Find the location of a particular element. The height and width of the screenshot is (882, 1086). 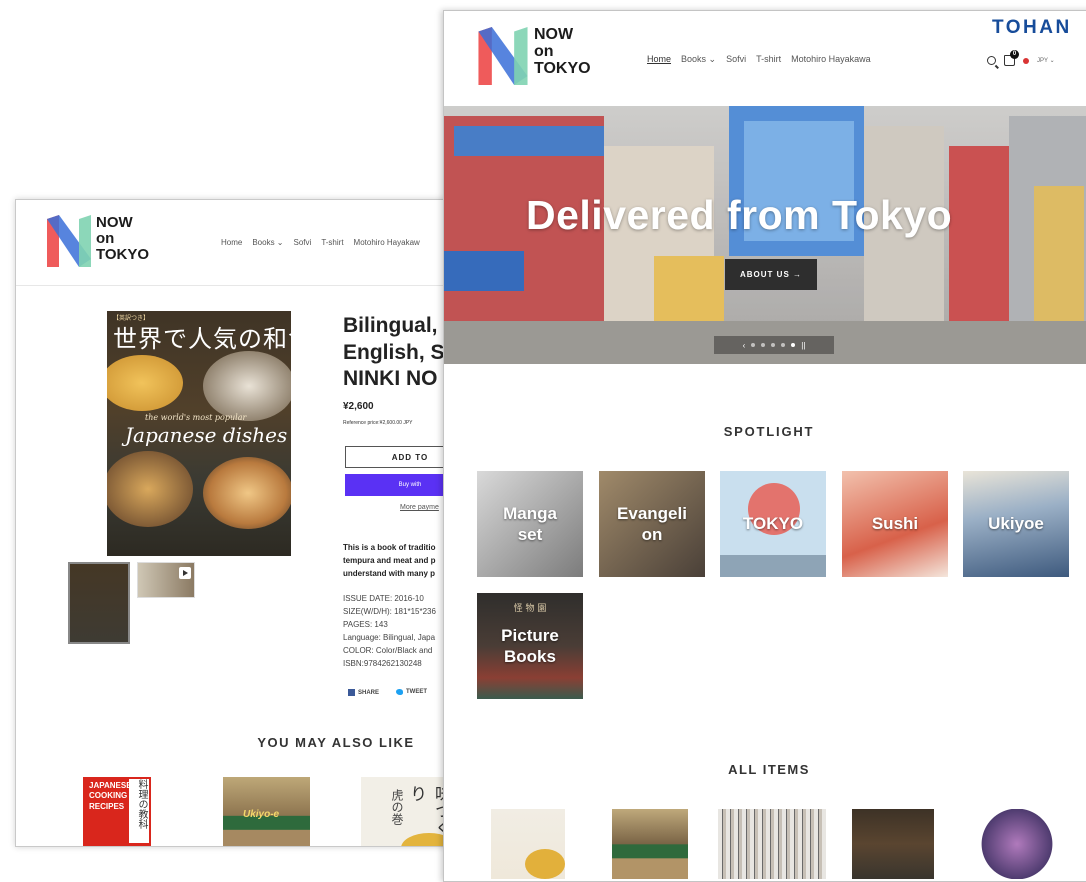

spotlight-tile-ukiyoe: Ukiyoe is located at coordinates (1016, 524).